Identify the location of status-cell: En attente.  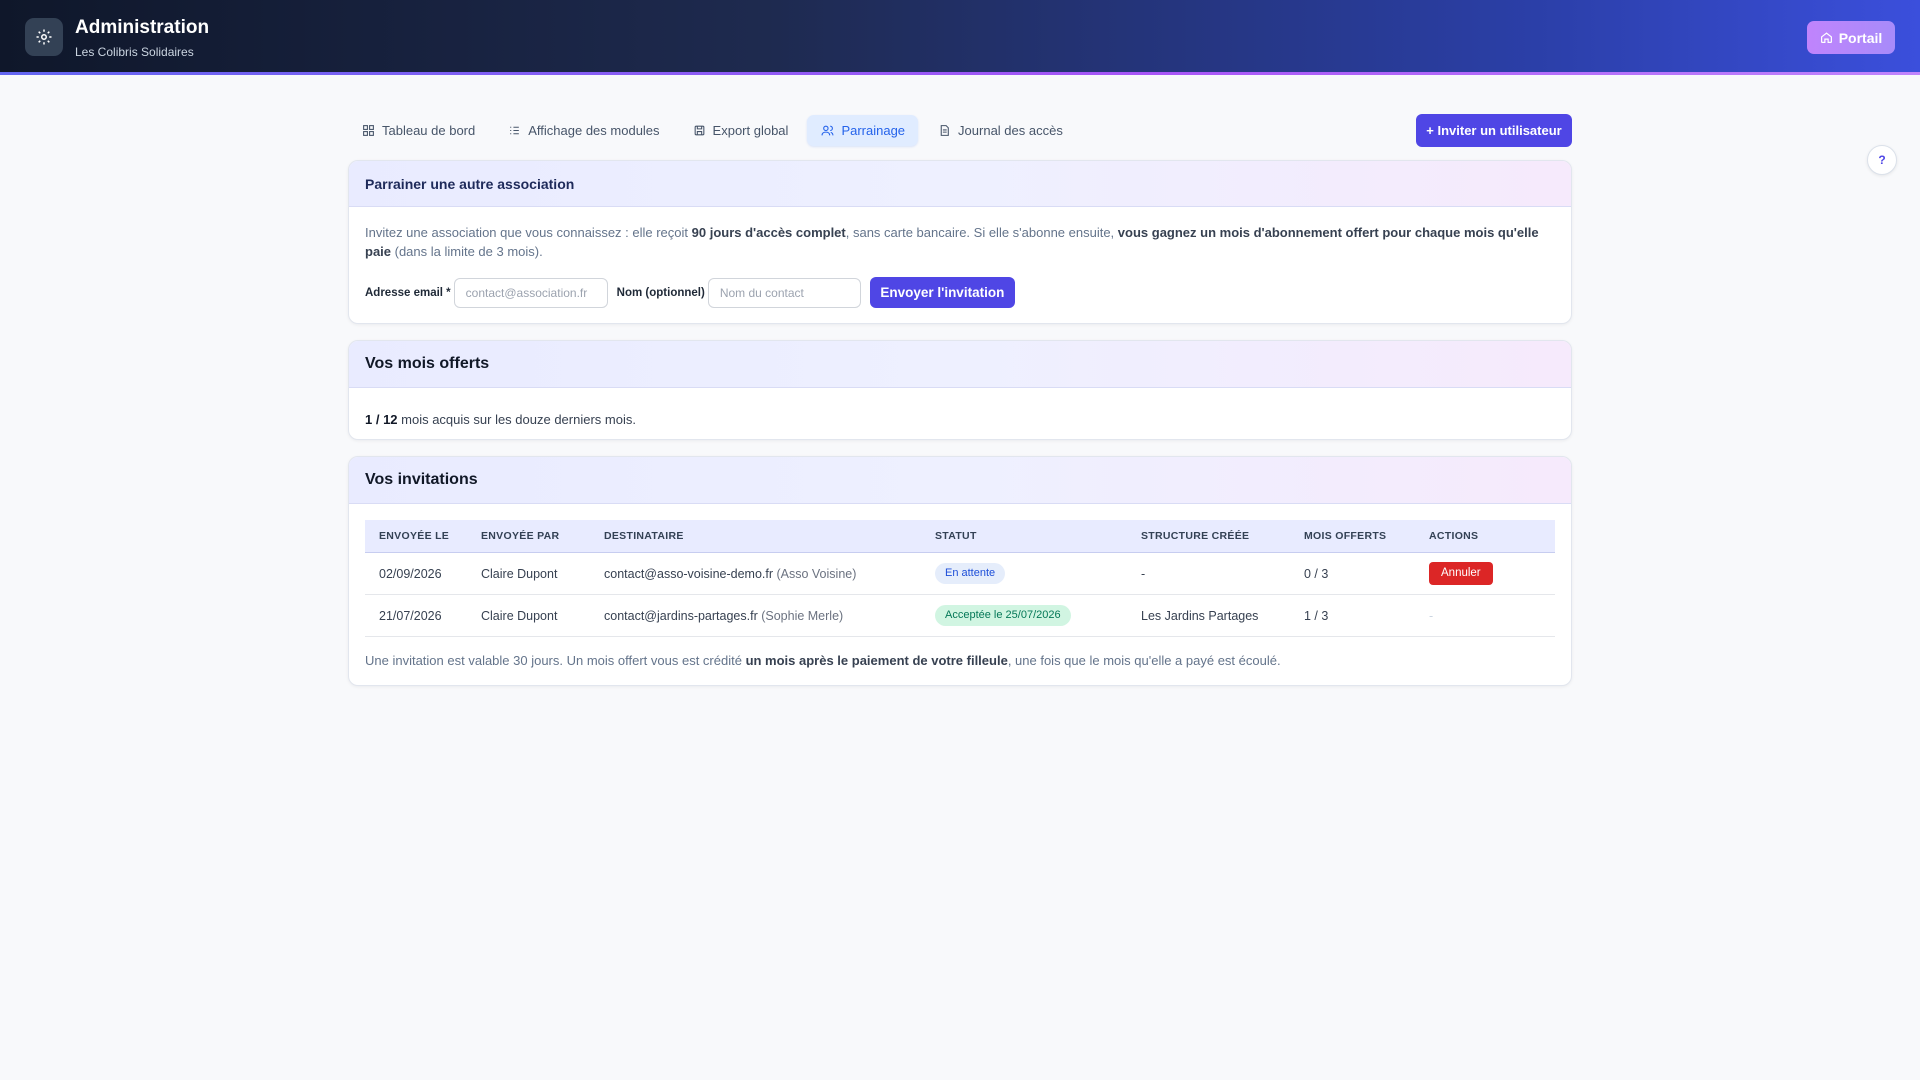
(1038, 573).